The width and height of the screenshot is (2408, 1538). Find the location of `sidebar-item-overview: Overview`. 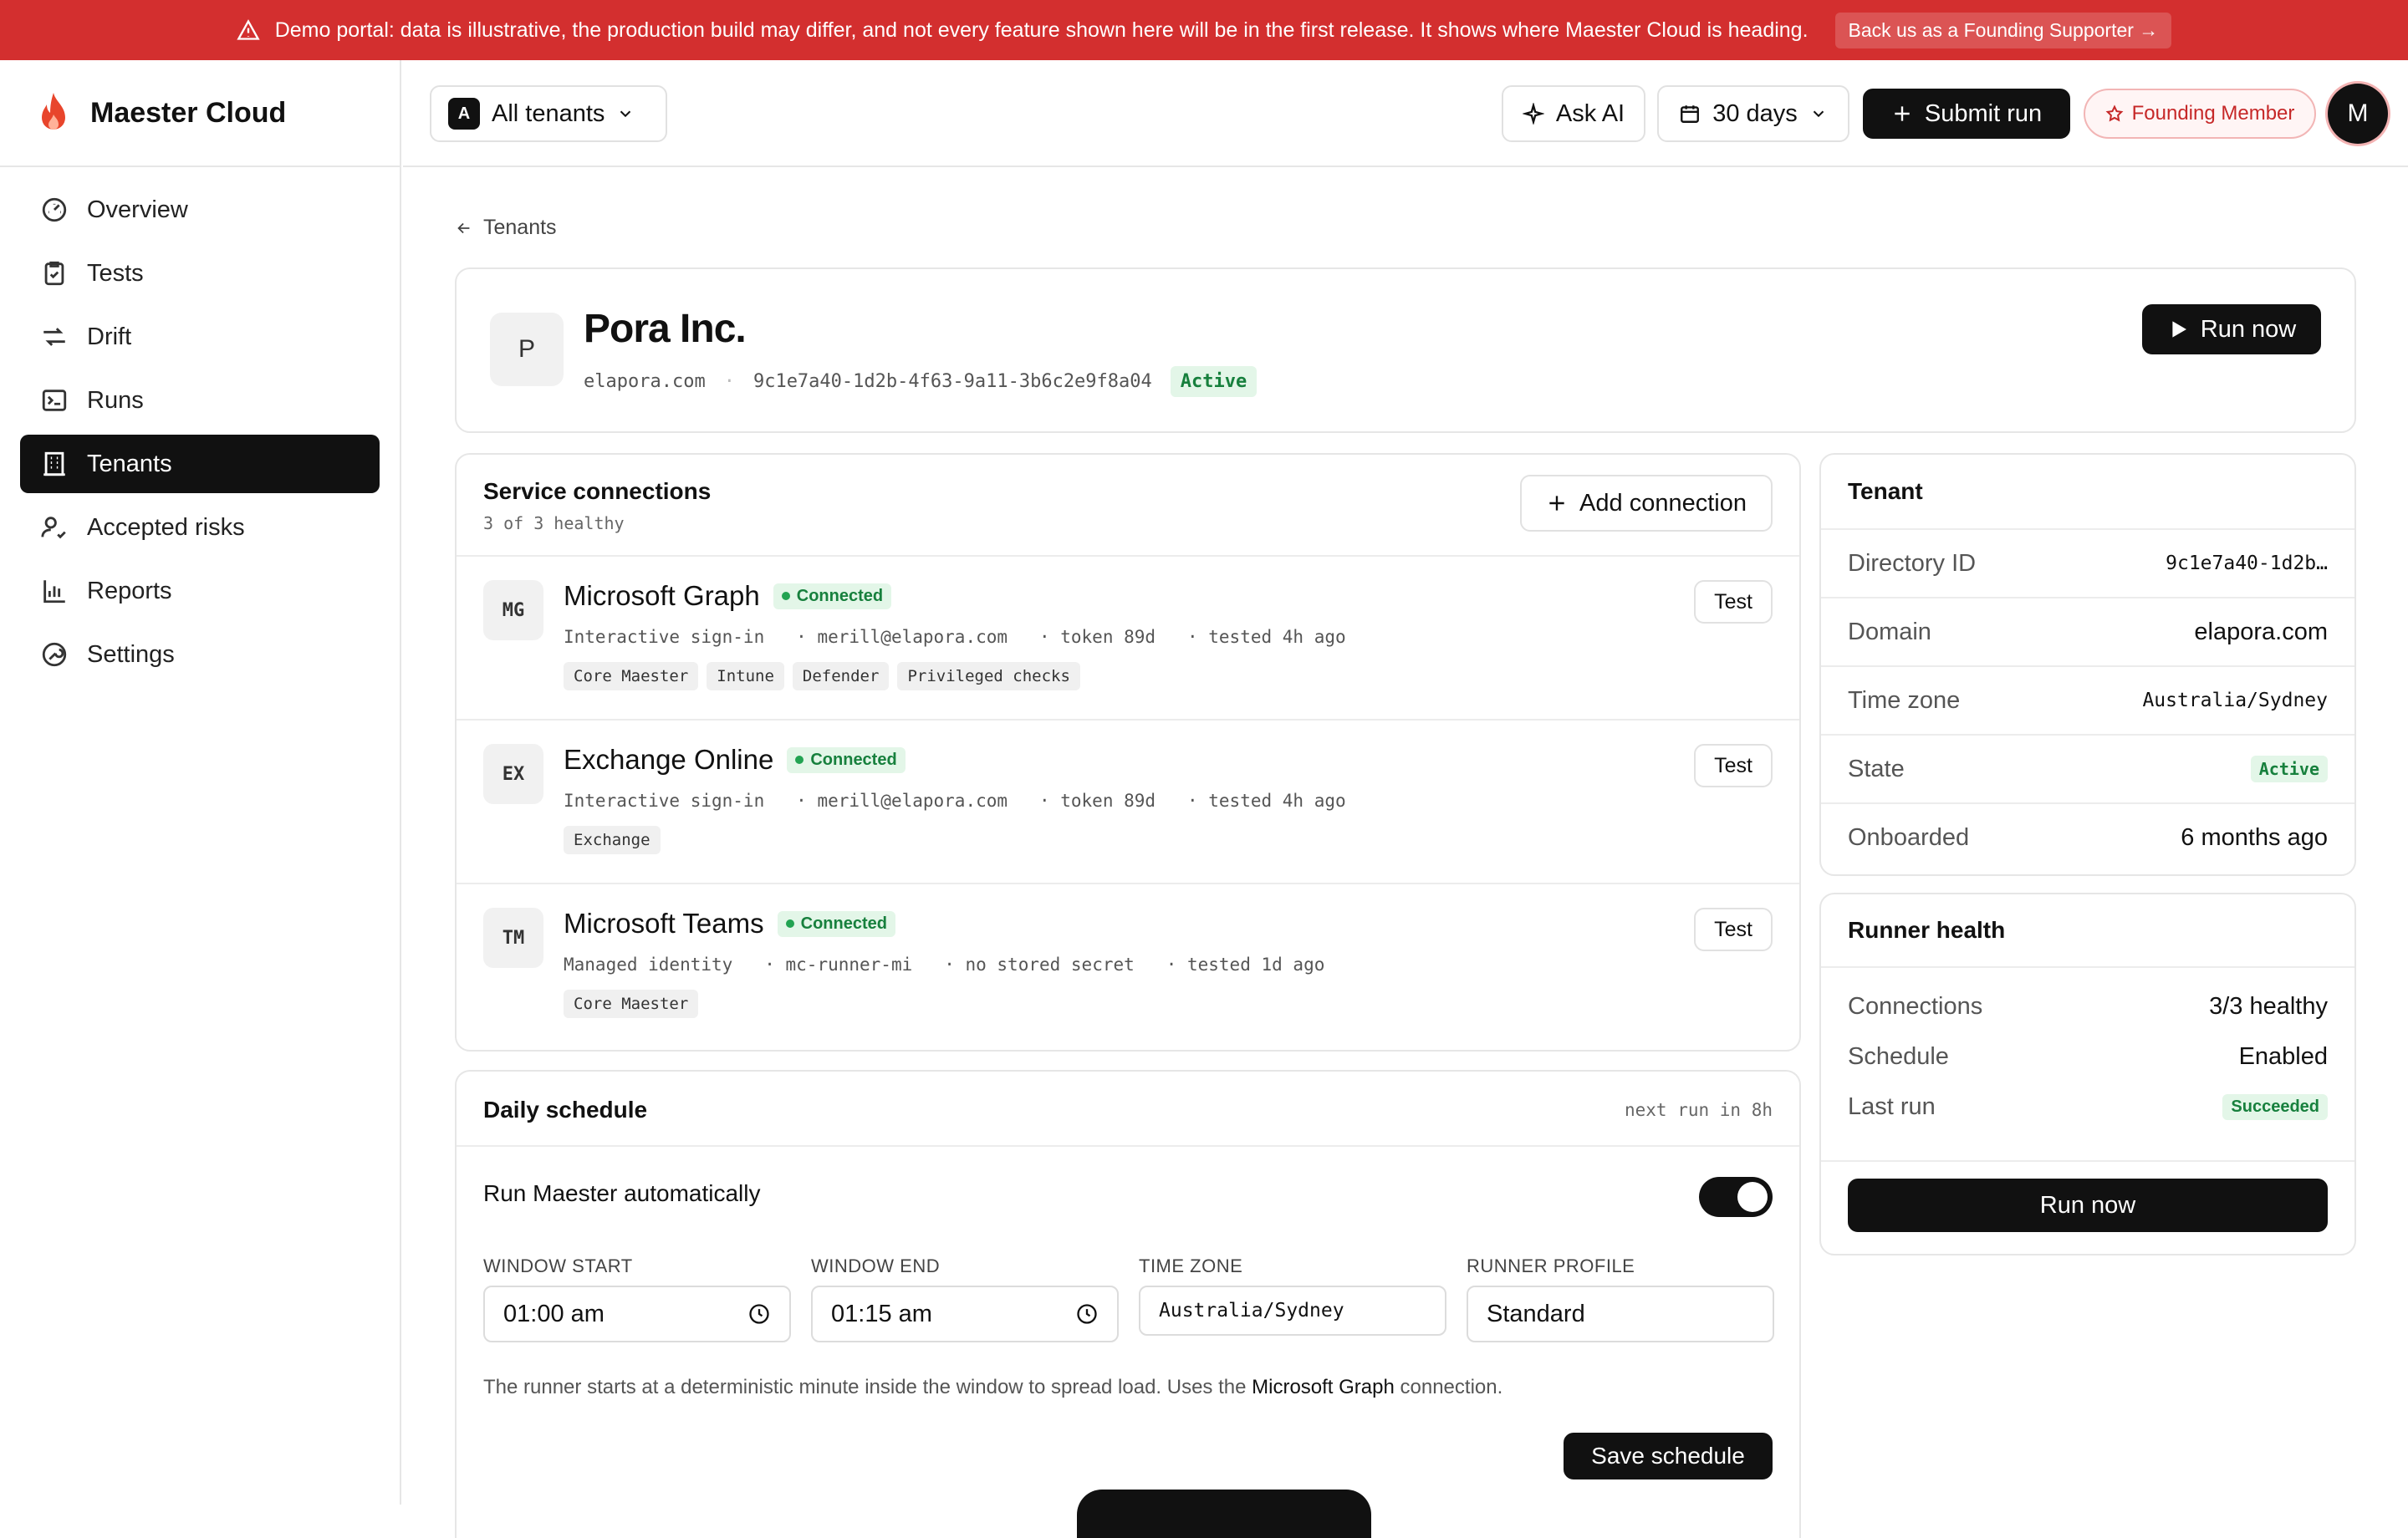

sidebar-item-overview: Overview is located at coordinates (200, 210).